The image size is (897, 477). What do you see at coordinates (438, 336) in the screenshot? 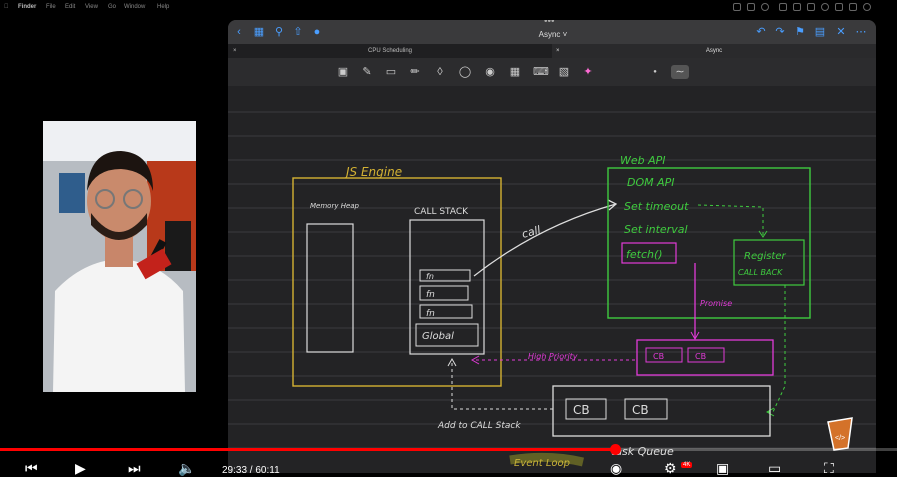
I see `global-label: Global` at bounding box center [438, 336].